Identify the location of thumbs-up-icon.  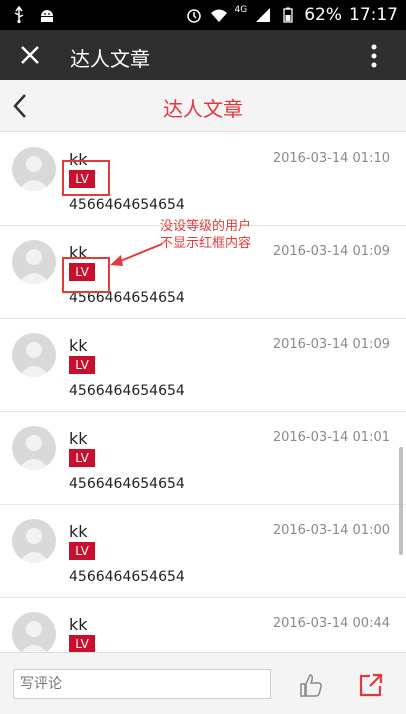
(311, 685).